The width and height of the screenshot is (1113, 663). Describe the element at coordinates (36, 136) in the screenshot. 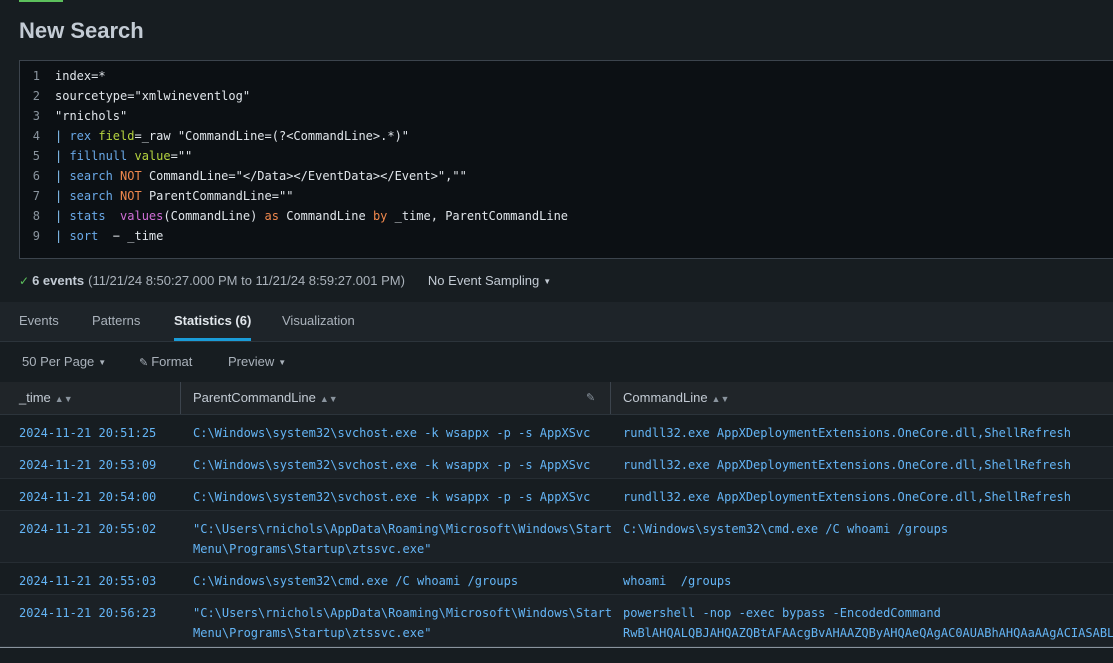

I see `line-number: 4` at that location.